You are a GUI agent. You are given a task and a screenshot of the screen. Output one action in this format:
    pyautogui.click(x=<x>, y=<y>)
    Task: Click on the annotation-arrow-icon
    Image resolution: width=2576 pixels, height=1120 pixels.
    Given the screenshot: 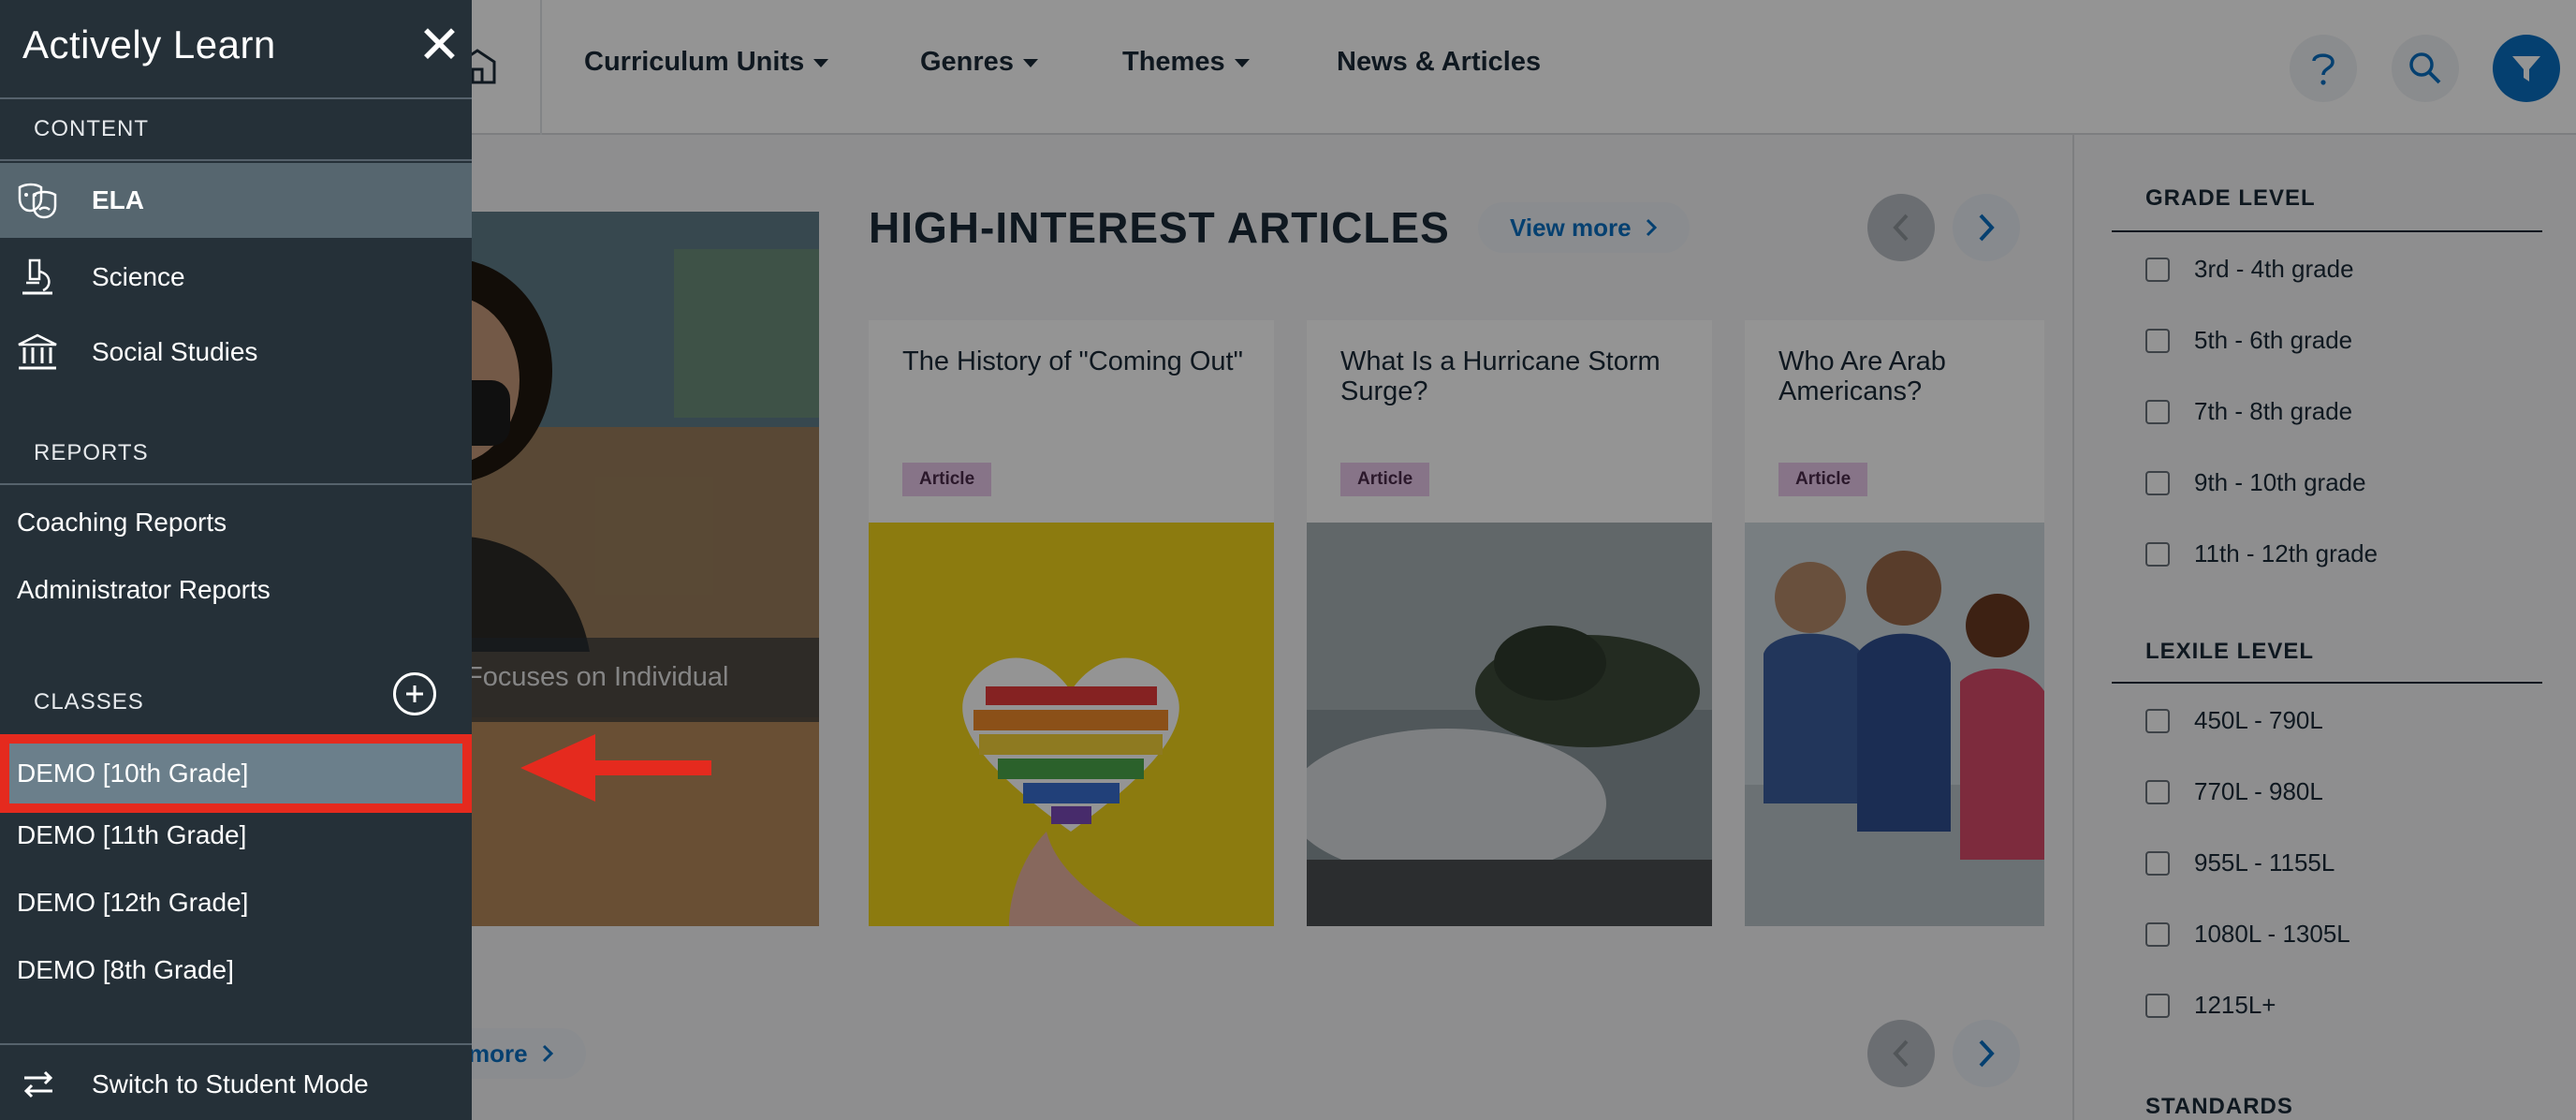 What is the action you would take?
    pyautogui.click(x=615, y=768)
    